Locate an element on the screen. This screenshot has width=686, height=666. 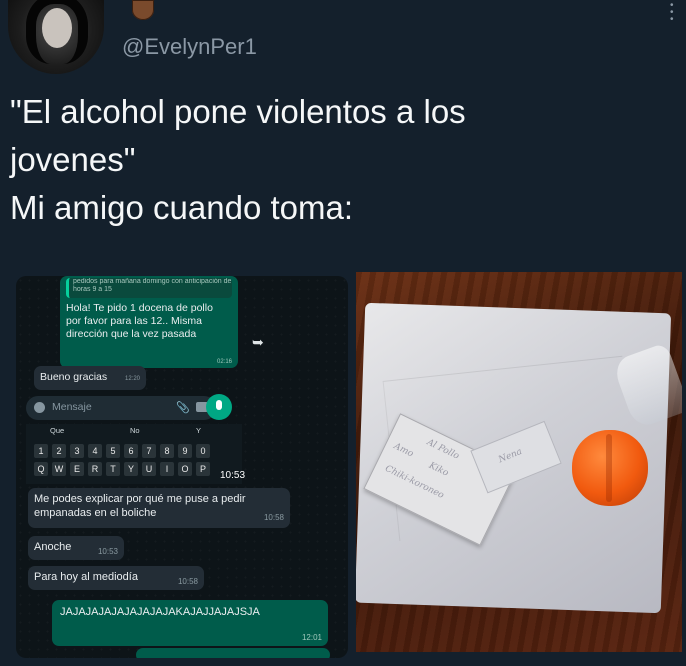
message-input: Mensaje 📎 is located at coordinates (121, 408).